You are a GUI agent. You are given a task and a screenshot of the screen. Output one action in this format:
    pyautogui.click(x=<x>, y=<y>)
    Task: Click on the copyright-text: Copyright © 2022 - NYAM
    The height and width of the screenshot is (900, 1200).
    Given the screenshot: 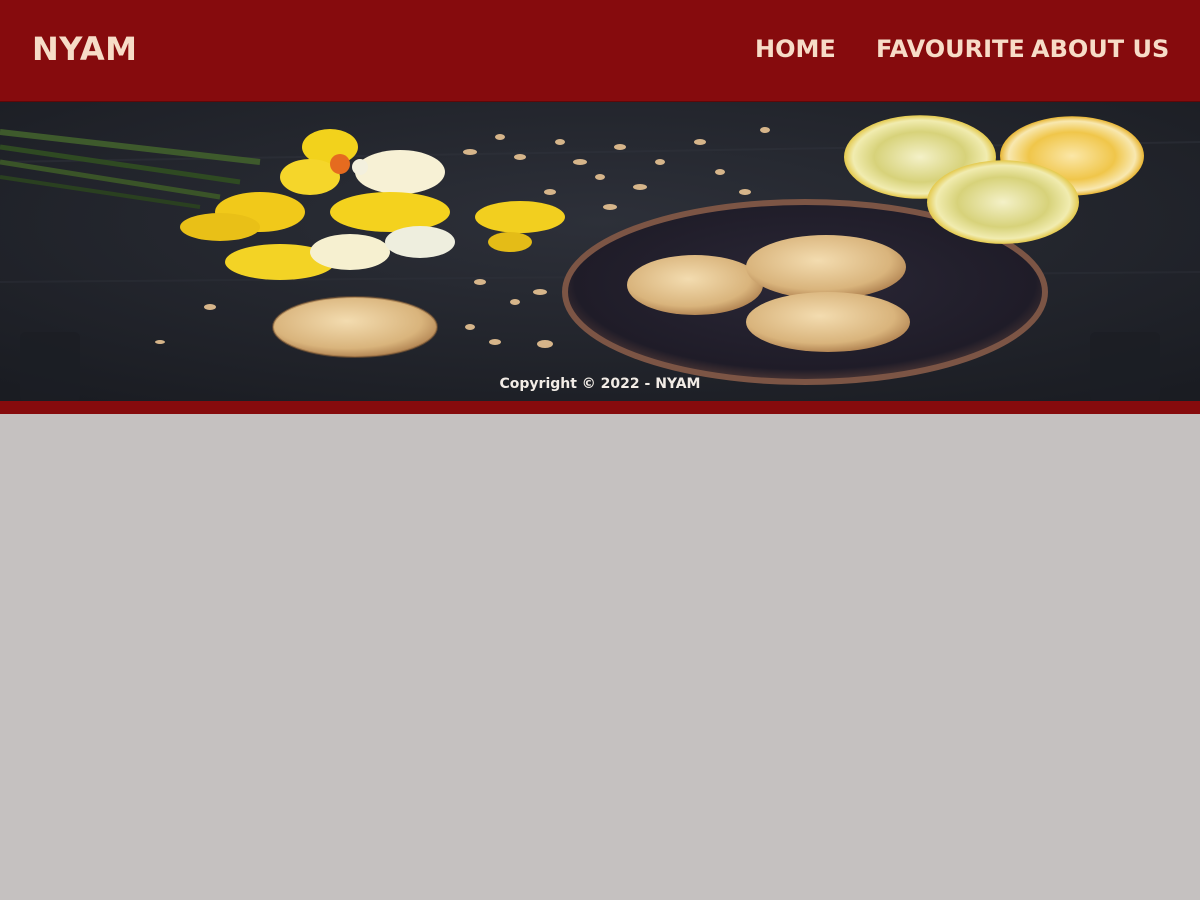 What is the action you would take?
    pyautogui.click(x=600, y=384)
    